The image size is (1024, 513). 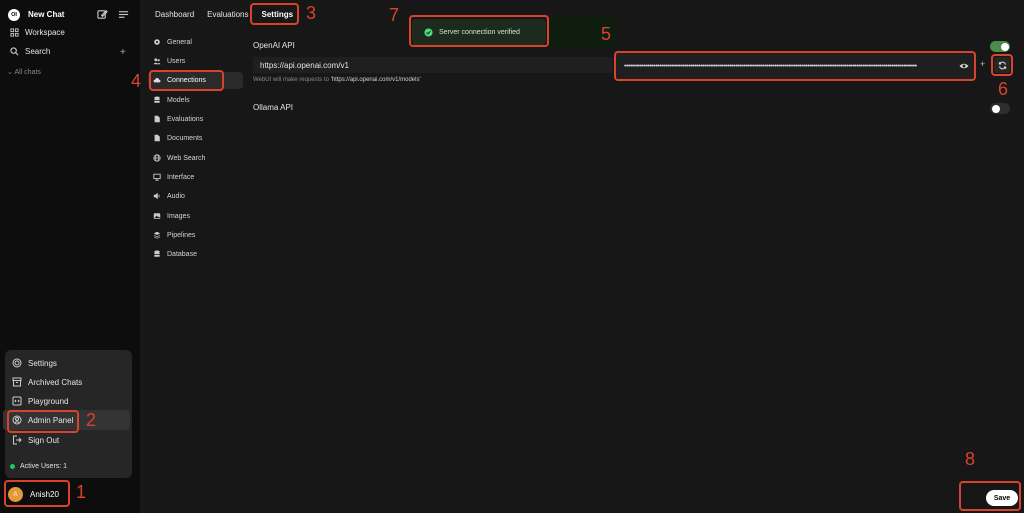 I want to click on nav-evaluations-label: Evaluations, so click(x=185, y=119).